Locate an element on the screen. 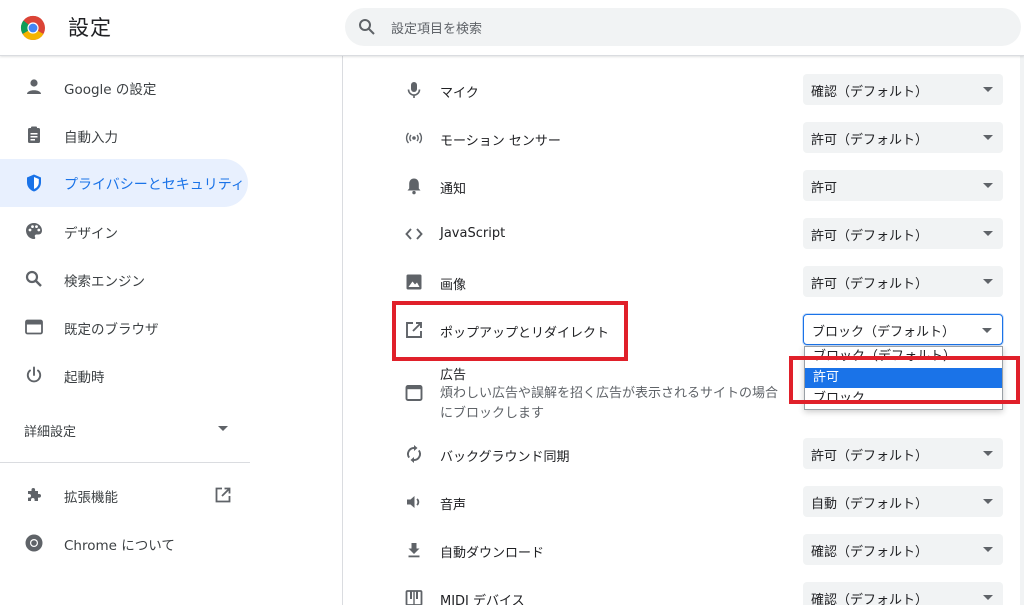 The width and height of the screenshot is (1024, 605). app-header: 設定 設定項目を検索 is located at coordinates (512, 28).